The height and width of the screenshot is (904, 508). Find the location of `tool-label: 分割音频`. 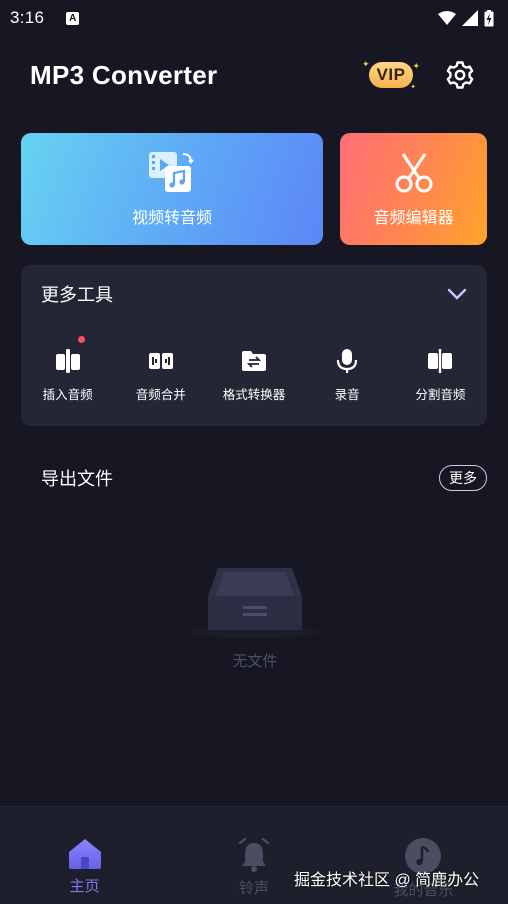

tool-label: 分割音频 is located at coordinates (440, 395).